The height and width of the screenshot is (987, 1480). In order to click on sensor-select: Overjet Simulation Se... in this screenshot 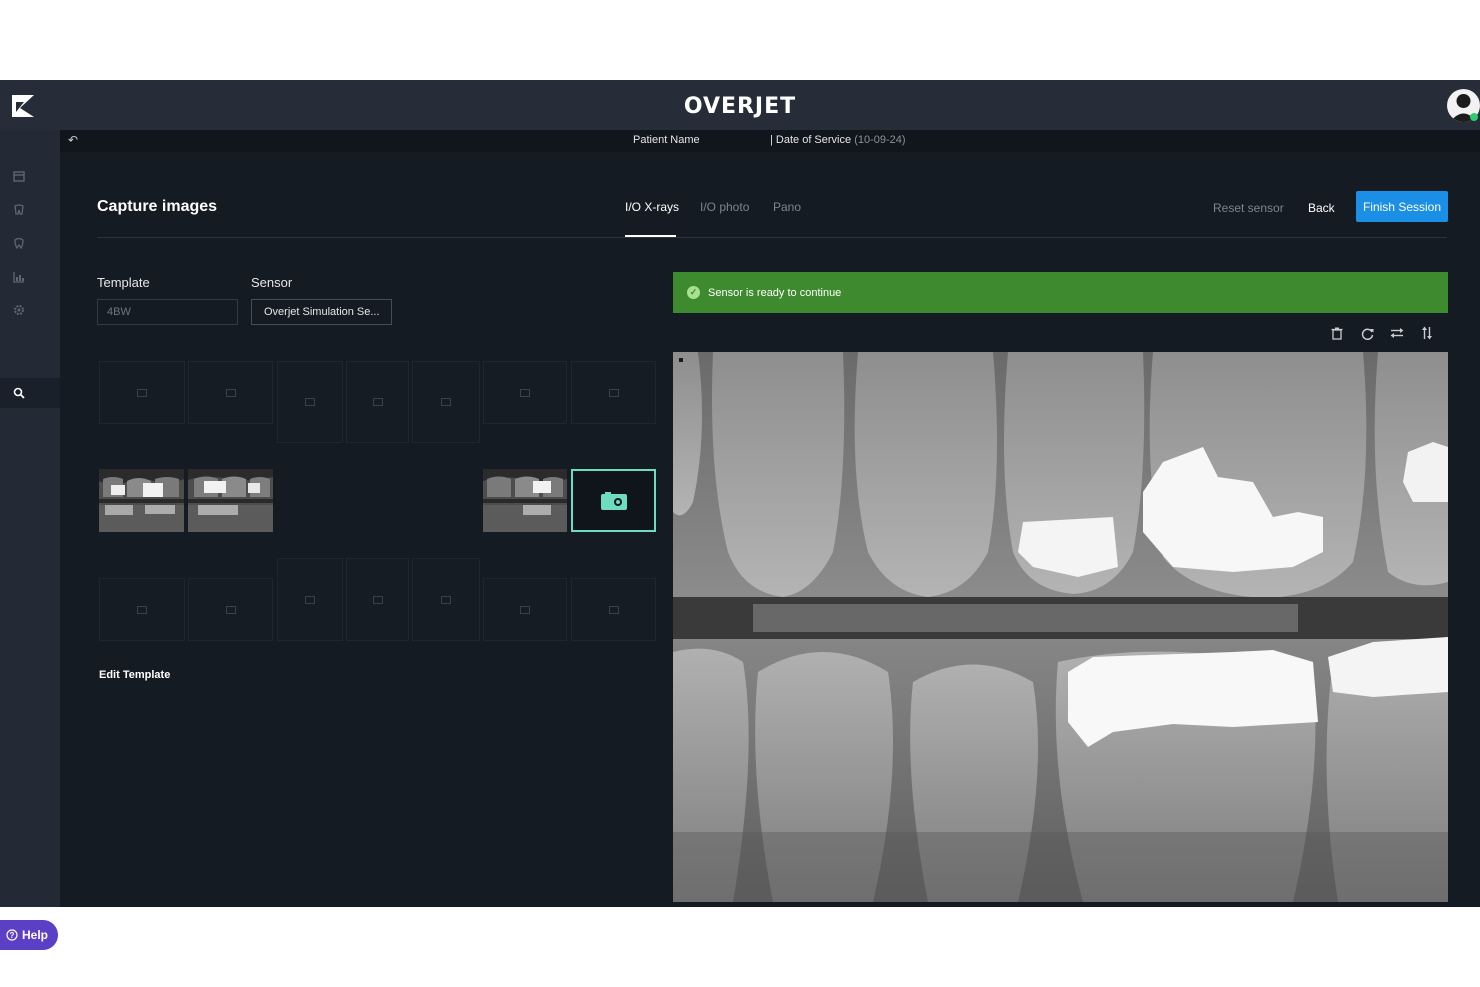, I will do `click(321, 312)`.